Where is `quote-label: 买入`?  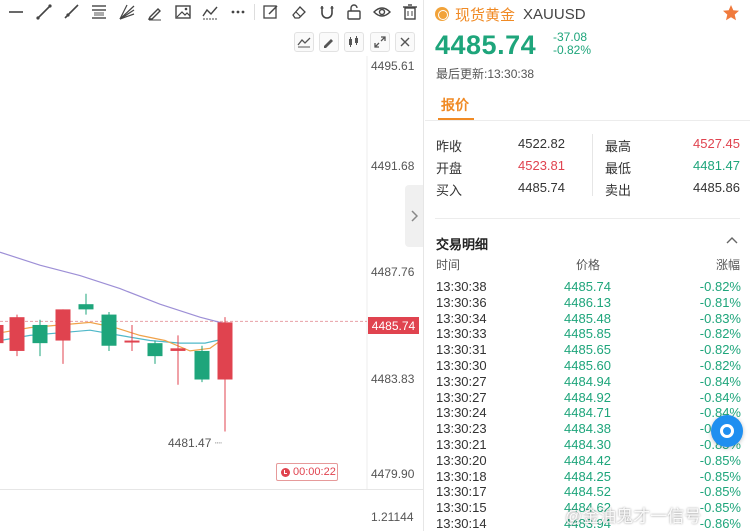
quote-label: 买入 is located at coordinates (449, 190).